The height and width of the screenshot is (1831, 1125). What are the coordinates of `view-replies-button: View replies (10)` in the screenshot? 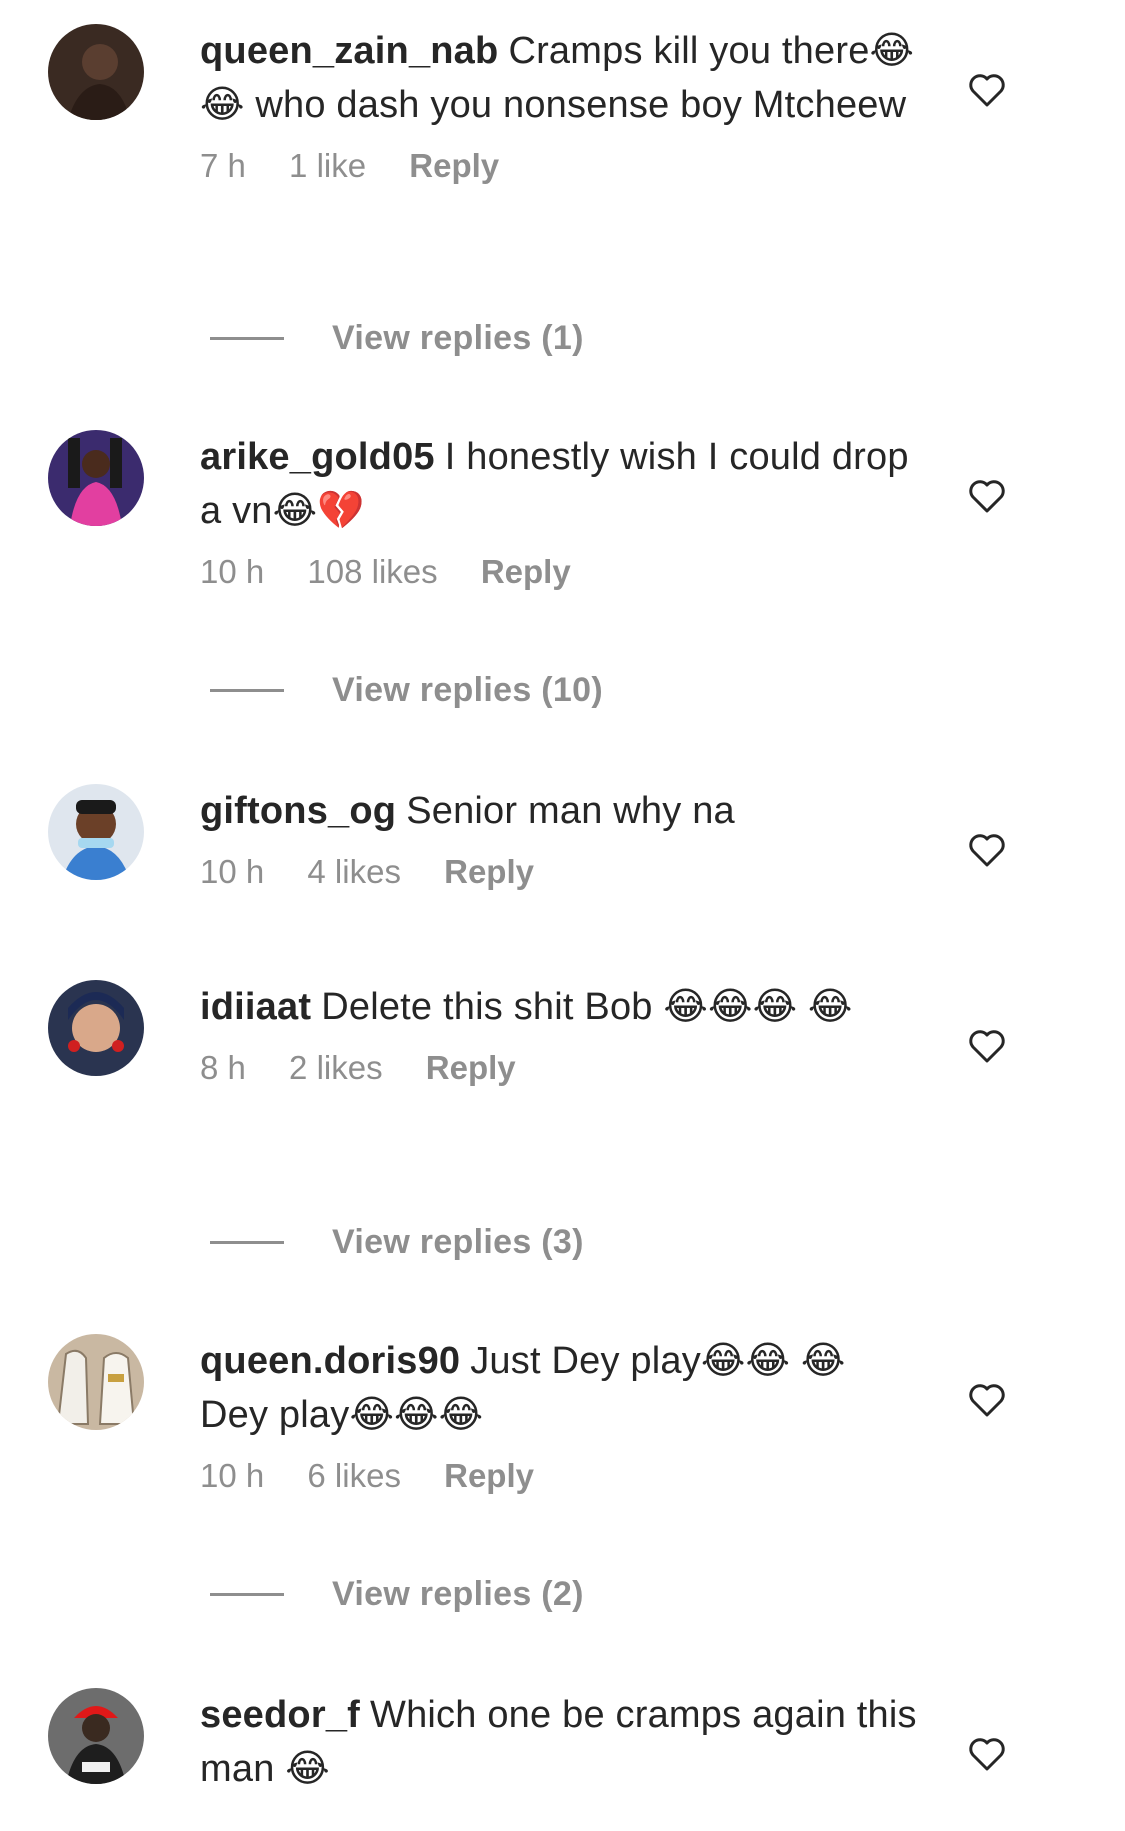 It's located at (406, 690).